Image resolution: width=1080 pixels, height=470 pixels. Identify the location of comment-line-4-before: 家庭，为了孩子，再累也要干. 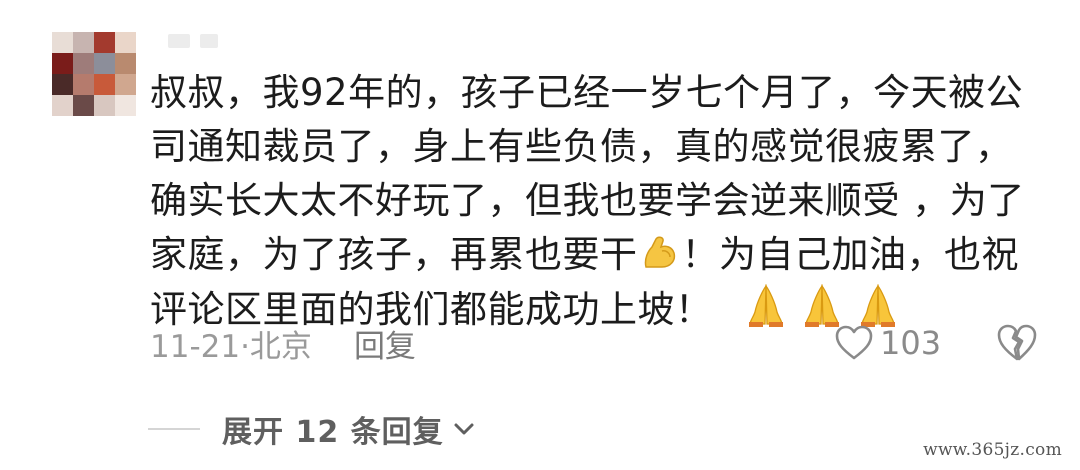
(394, 254).